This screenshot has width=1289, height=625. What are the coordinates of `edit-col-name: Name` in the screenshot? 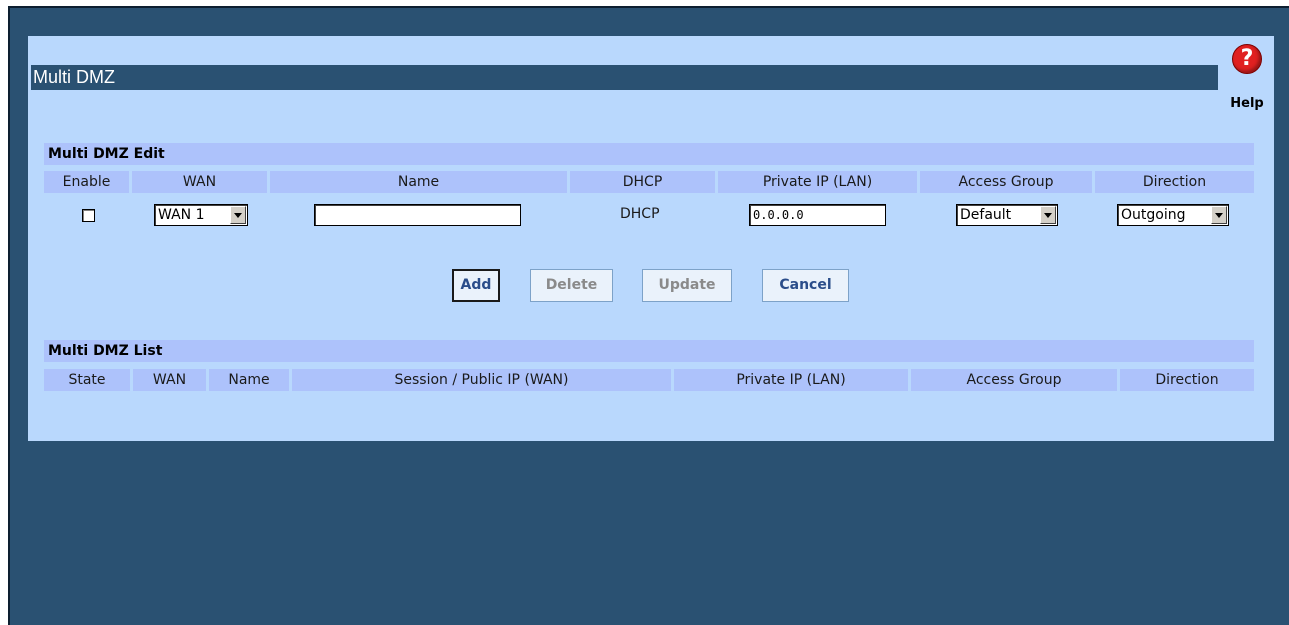 It's located at (418, 182).